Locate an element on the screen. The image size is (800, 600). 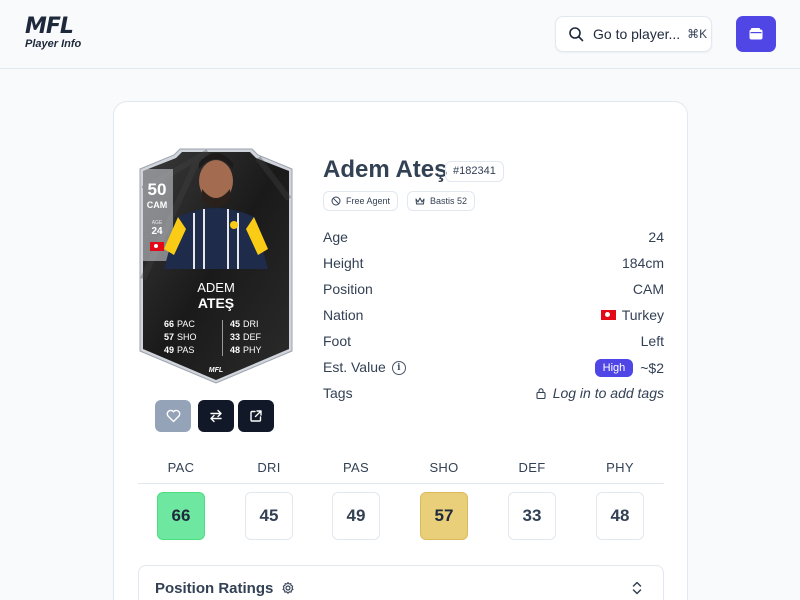
stat-header: DEF is located at coordinates (532, 467).